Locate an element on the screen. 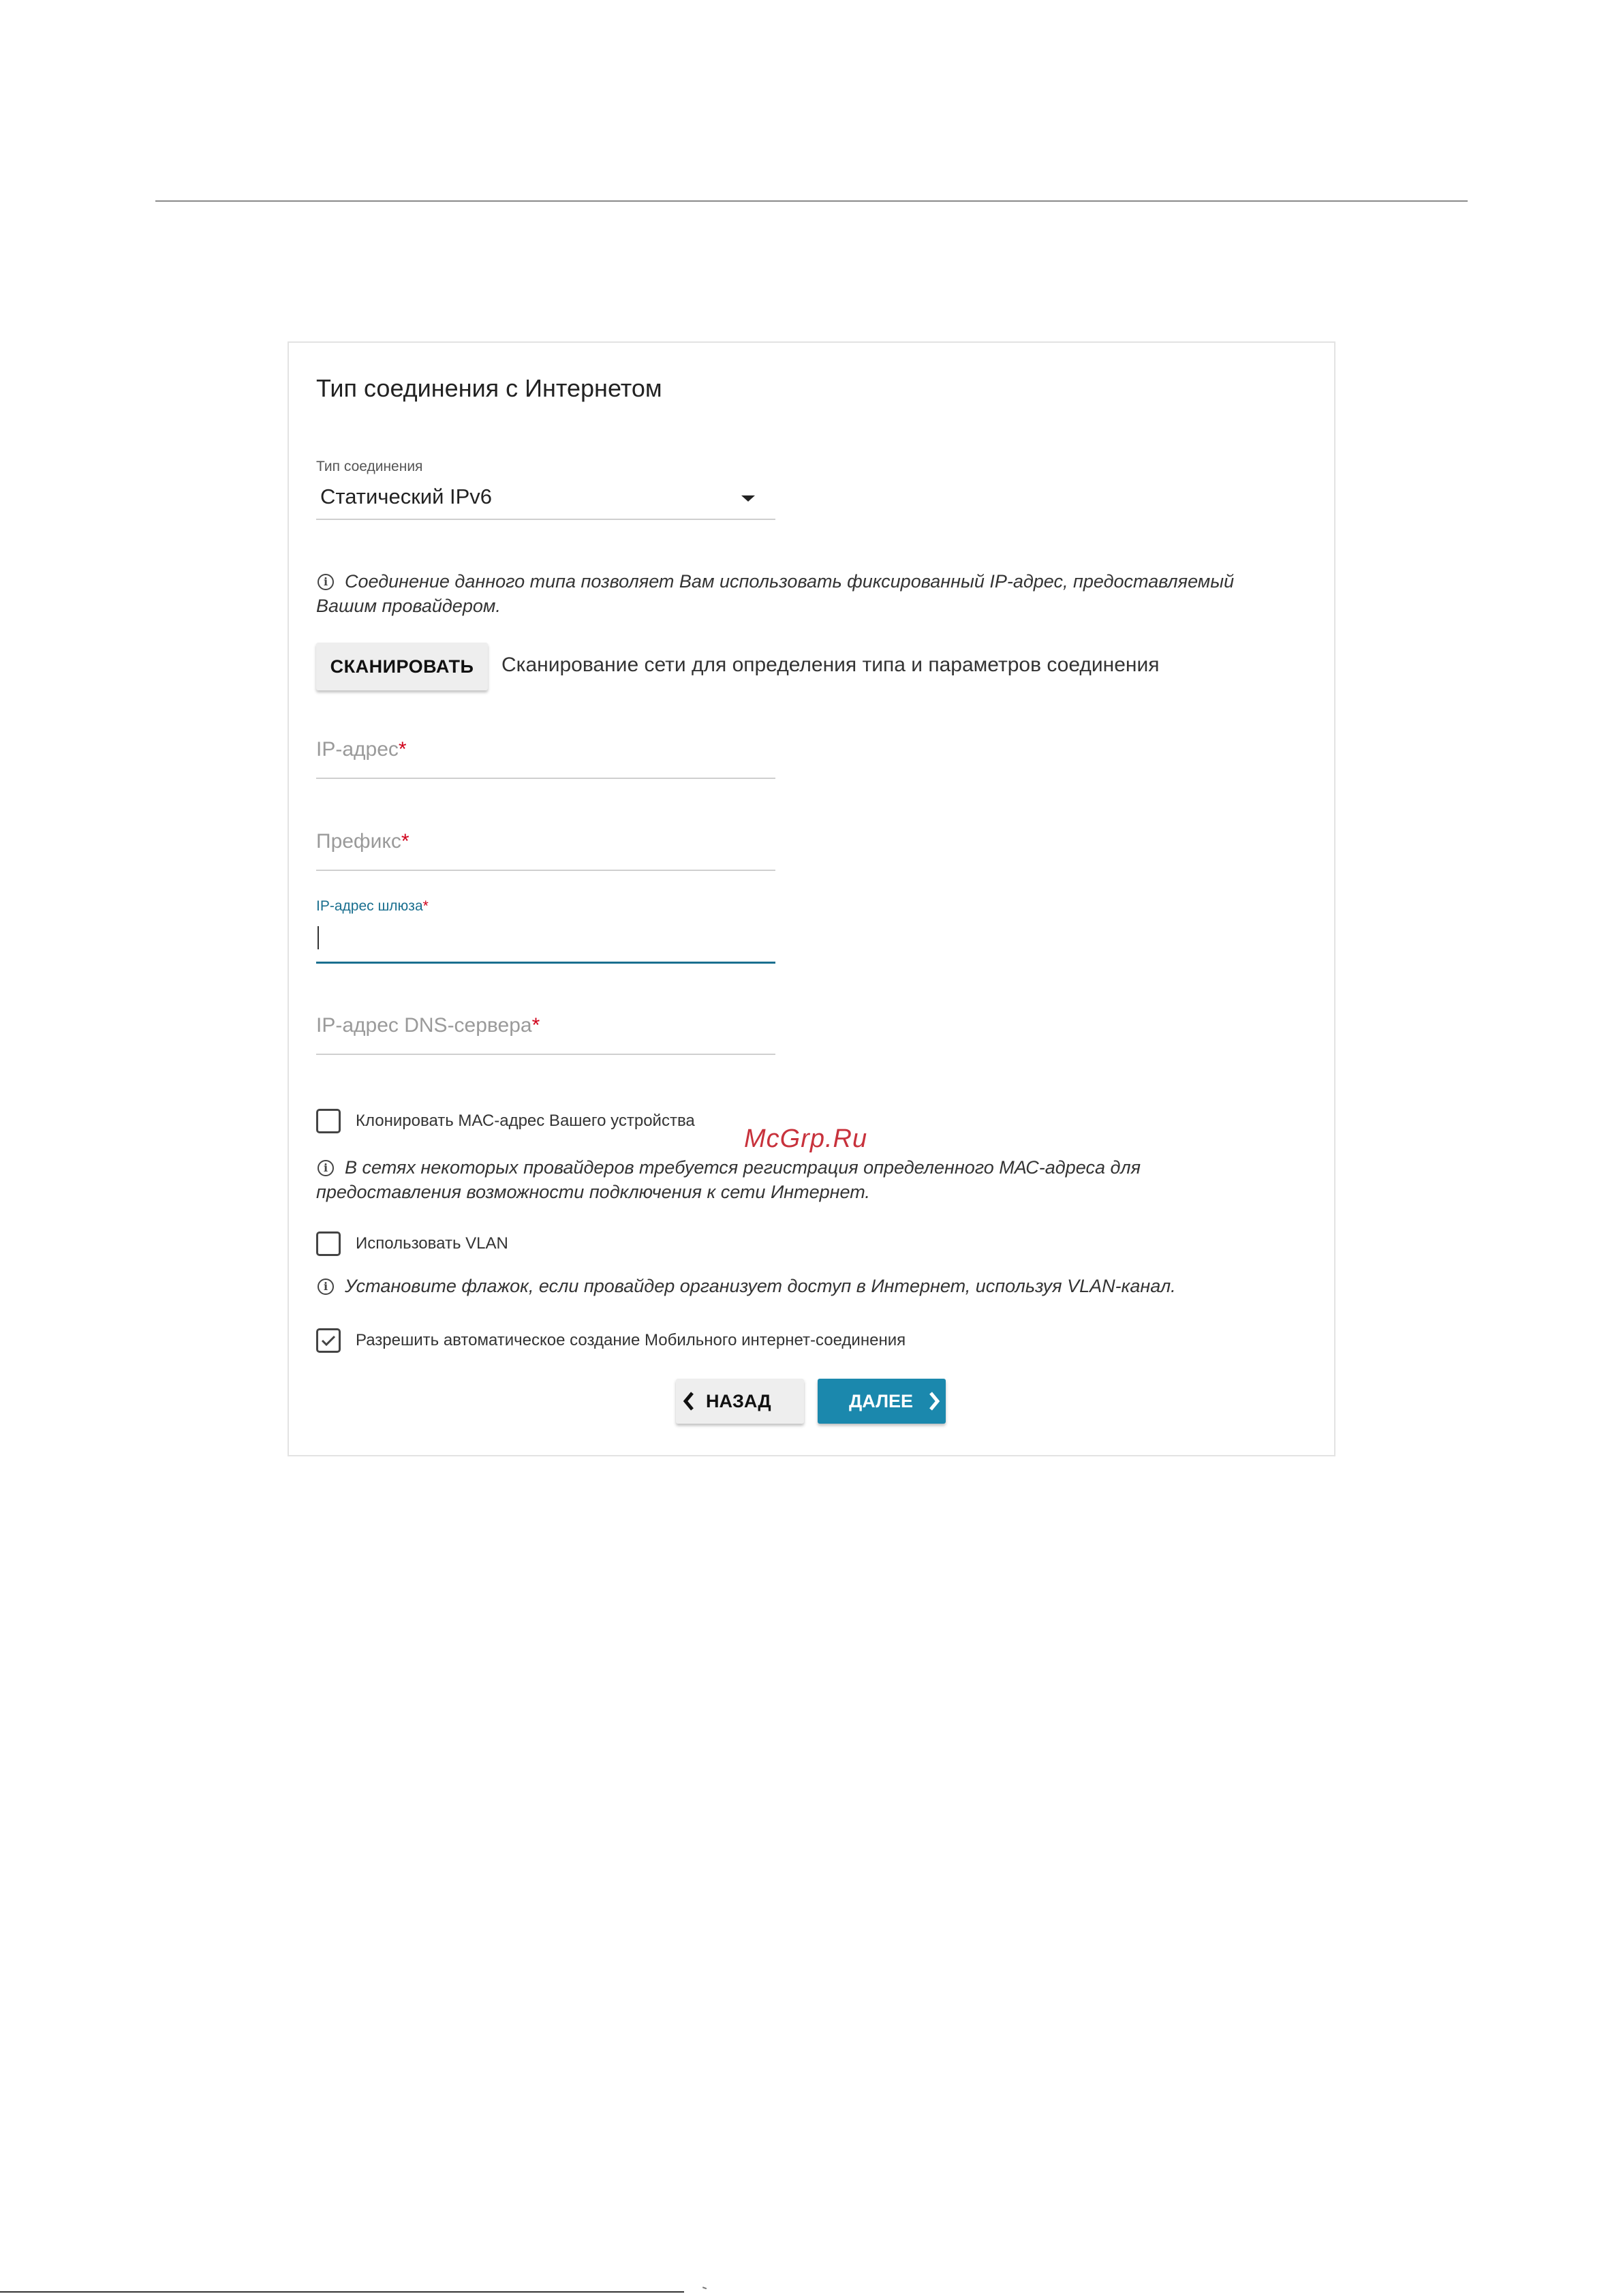  page-footer-mark is located at coordinates (703, 2289).